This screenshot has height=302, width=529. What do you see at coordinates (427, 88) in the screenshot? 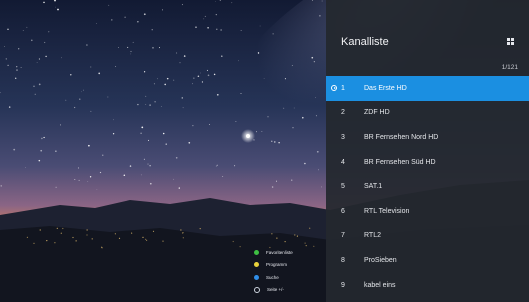
I see `channel-row: 1 Das Erste HD` at bounding box center [427, 88].